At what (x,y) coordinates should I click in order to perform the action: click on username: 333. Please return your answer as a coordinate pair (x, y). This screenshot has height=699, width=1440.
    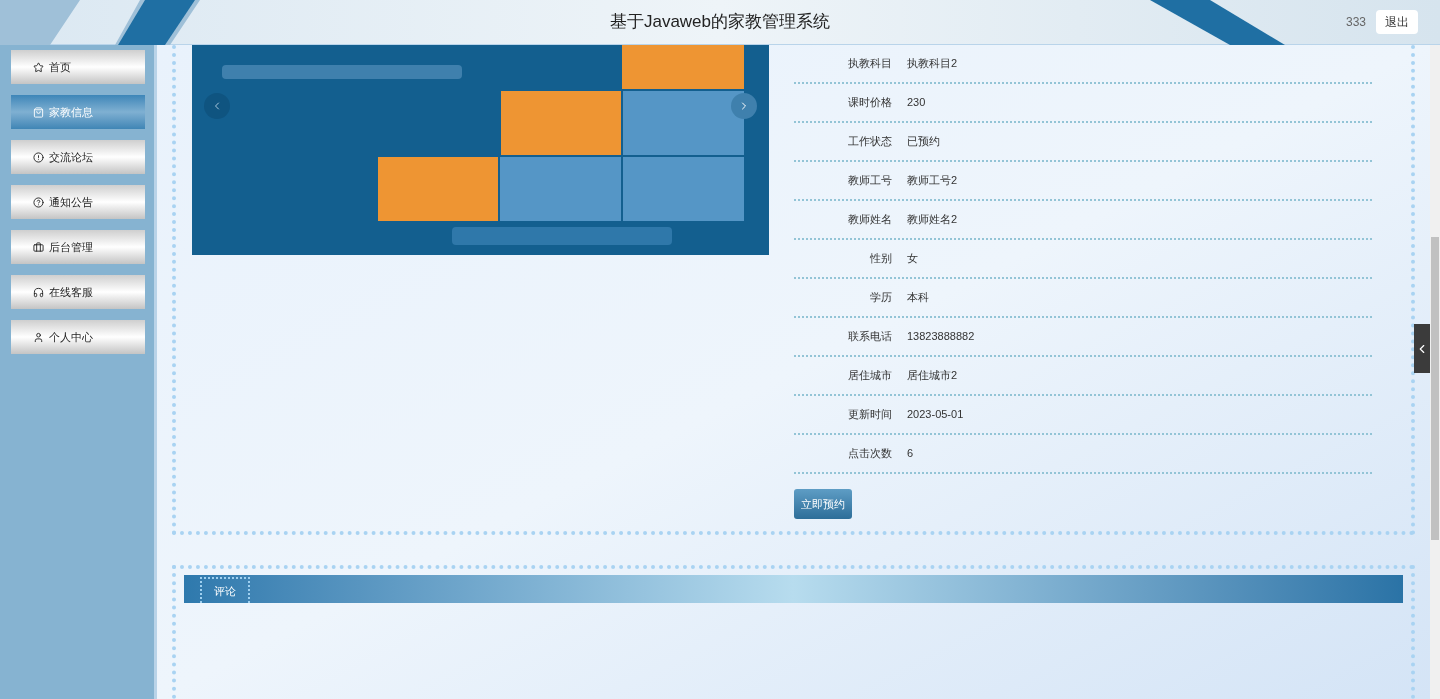
    Looking at the image, I should click on (1355, 22).